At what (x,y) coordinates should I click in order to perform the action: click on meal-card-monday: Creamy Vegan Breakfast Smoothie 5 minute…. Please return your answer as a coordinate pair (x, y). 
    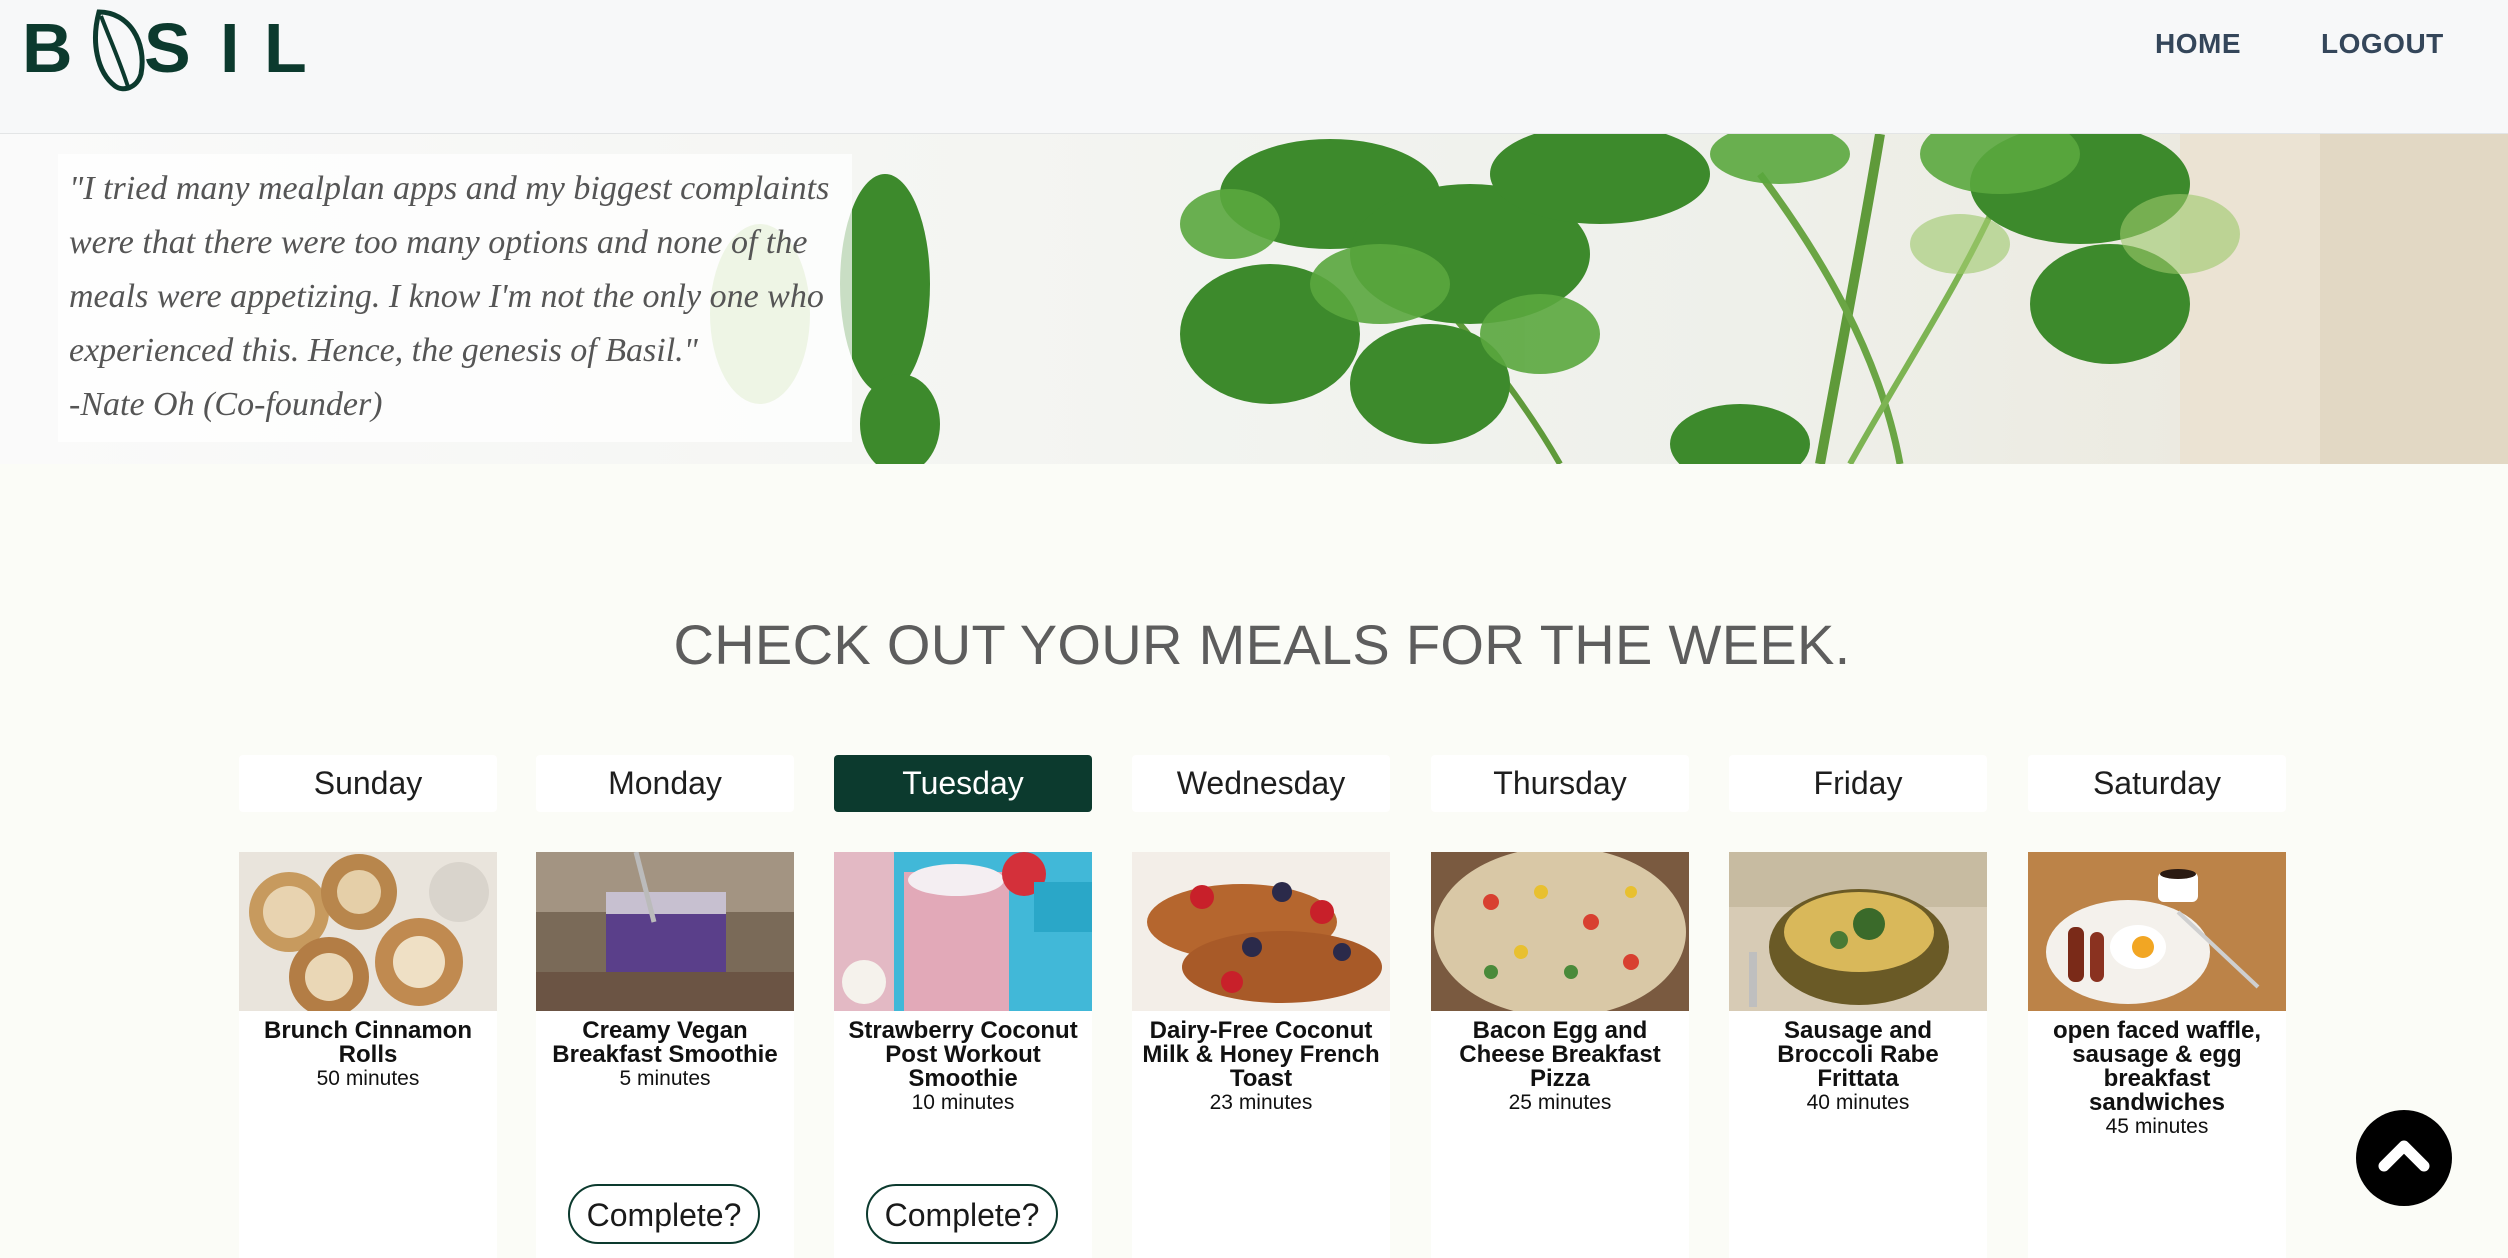
    Looking at the image, I should click on (665, 1055).